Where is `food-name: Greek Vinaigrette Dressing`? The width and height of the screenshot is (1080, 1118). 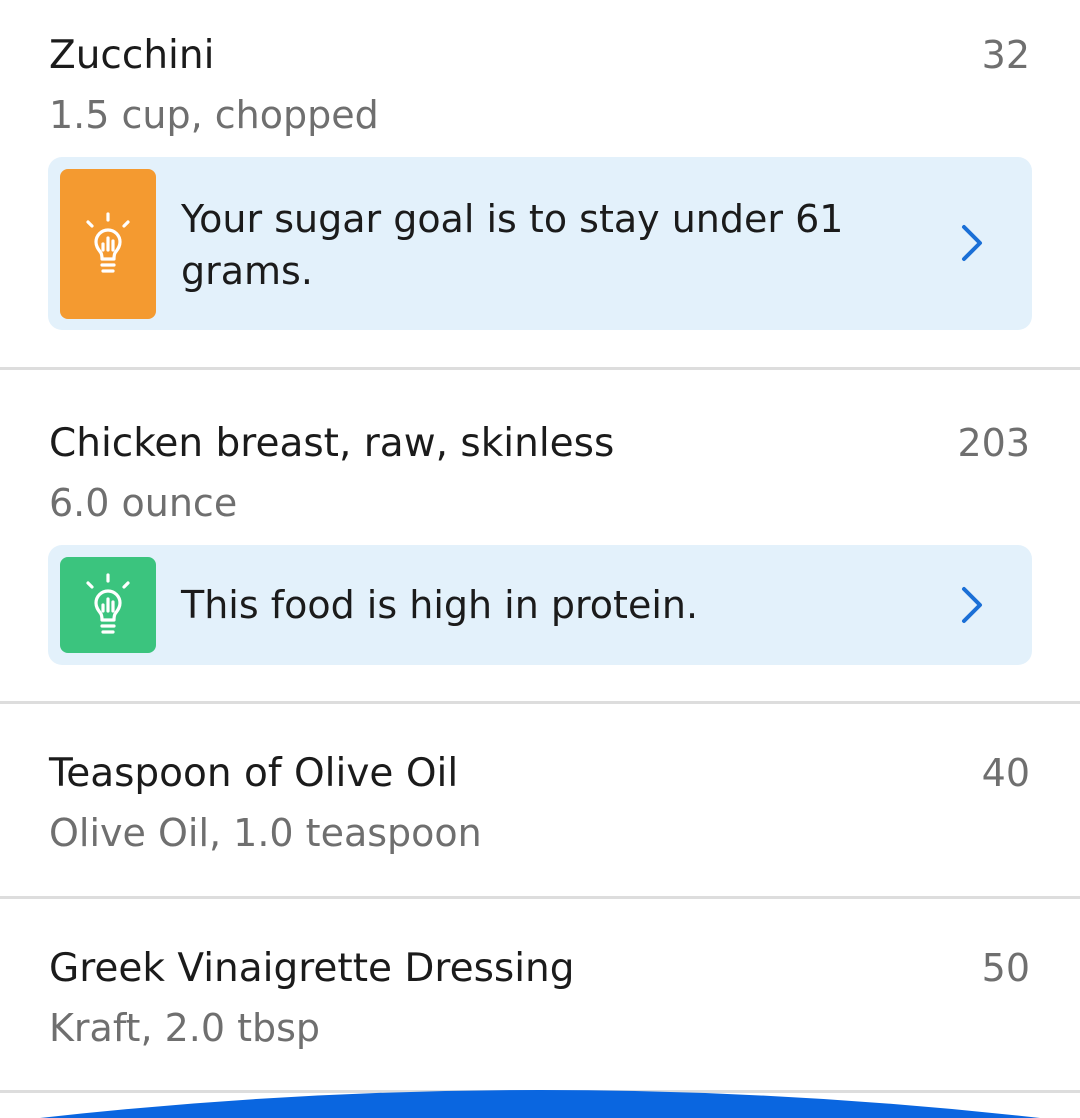
food-name: Greek Vinaigrette Dressing is located at coordinates (312, 968).